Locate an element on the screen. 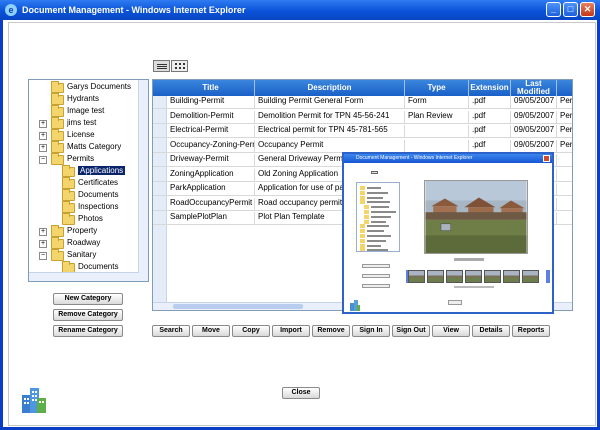 The image size is (600, 430). table-cell: Occupancy-Zoning-Permit is located at coordinates (211, 146).